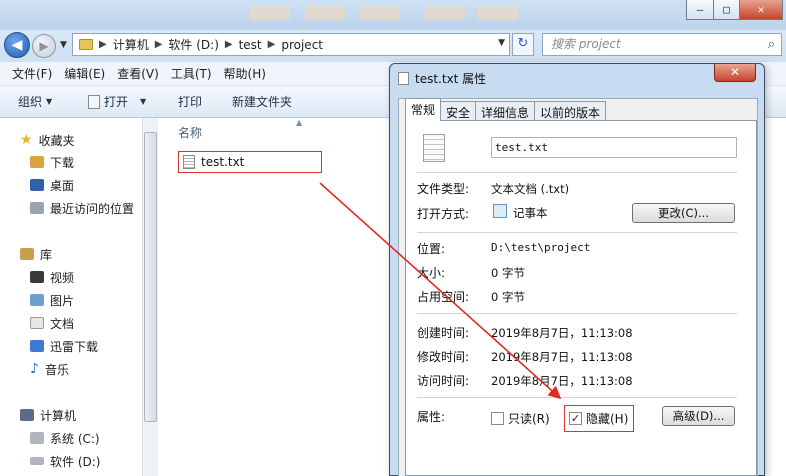 The height and width of the screenshot is (476, 786). Describe the element at coordinates (150, 277) in the screenshot. I see `nav-scrollbar-thumb` at that location.